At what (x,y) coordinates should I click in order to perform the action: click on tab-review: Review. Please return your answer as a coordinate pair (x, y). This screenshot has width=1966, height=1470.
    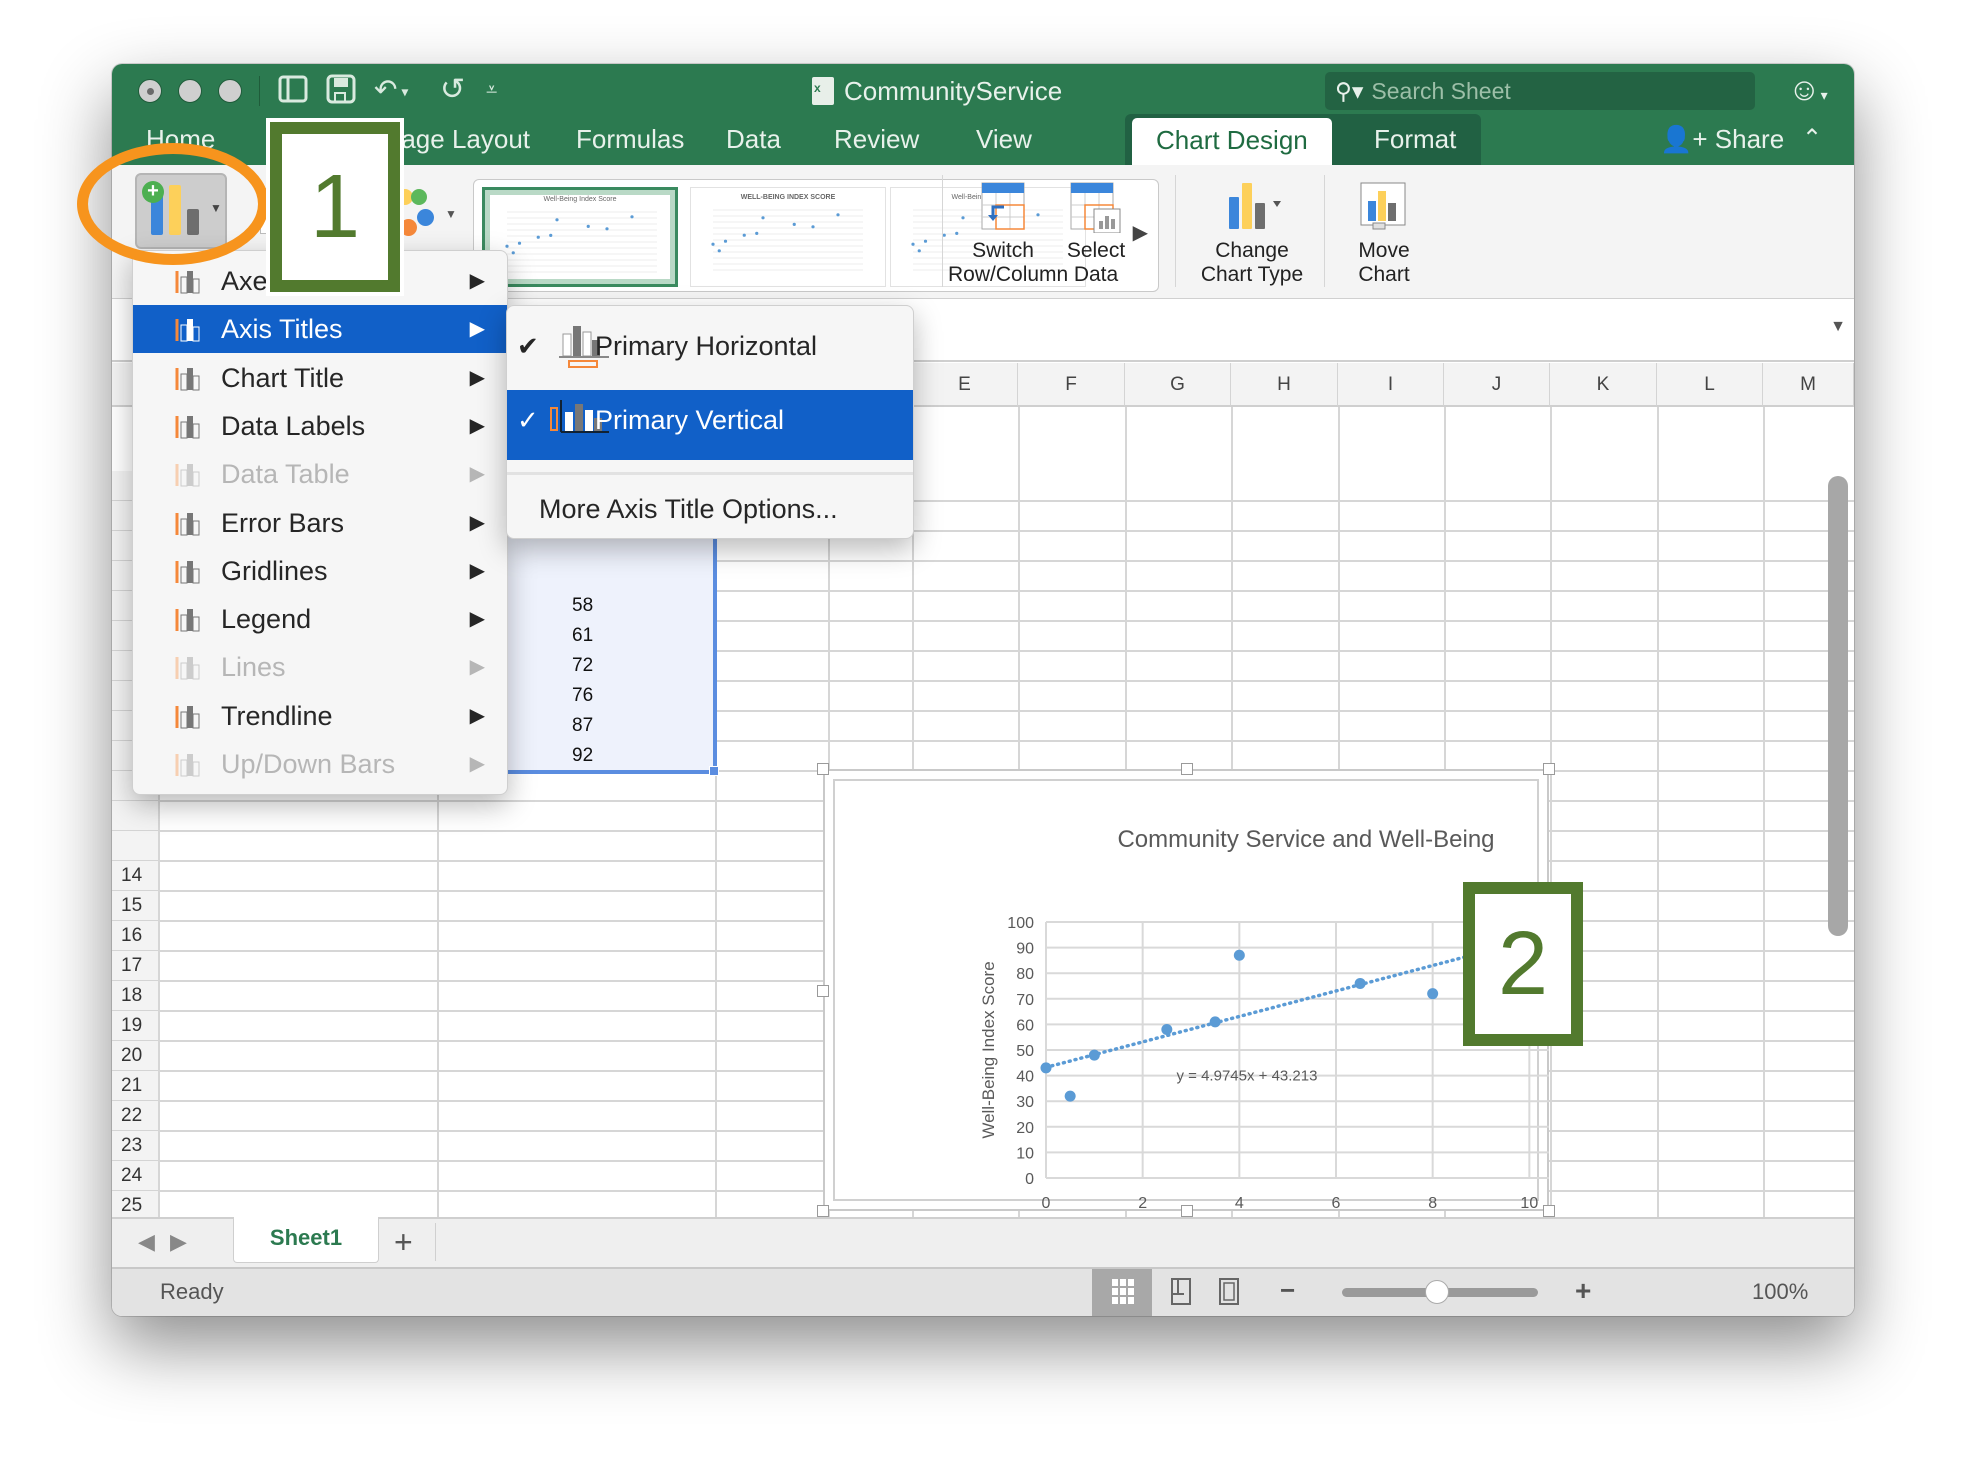
    Looking at the image, I should click on (876, 139).